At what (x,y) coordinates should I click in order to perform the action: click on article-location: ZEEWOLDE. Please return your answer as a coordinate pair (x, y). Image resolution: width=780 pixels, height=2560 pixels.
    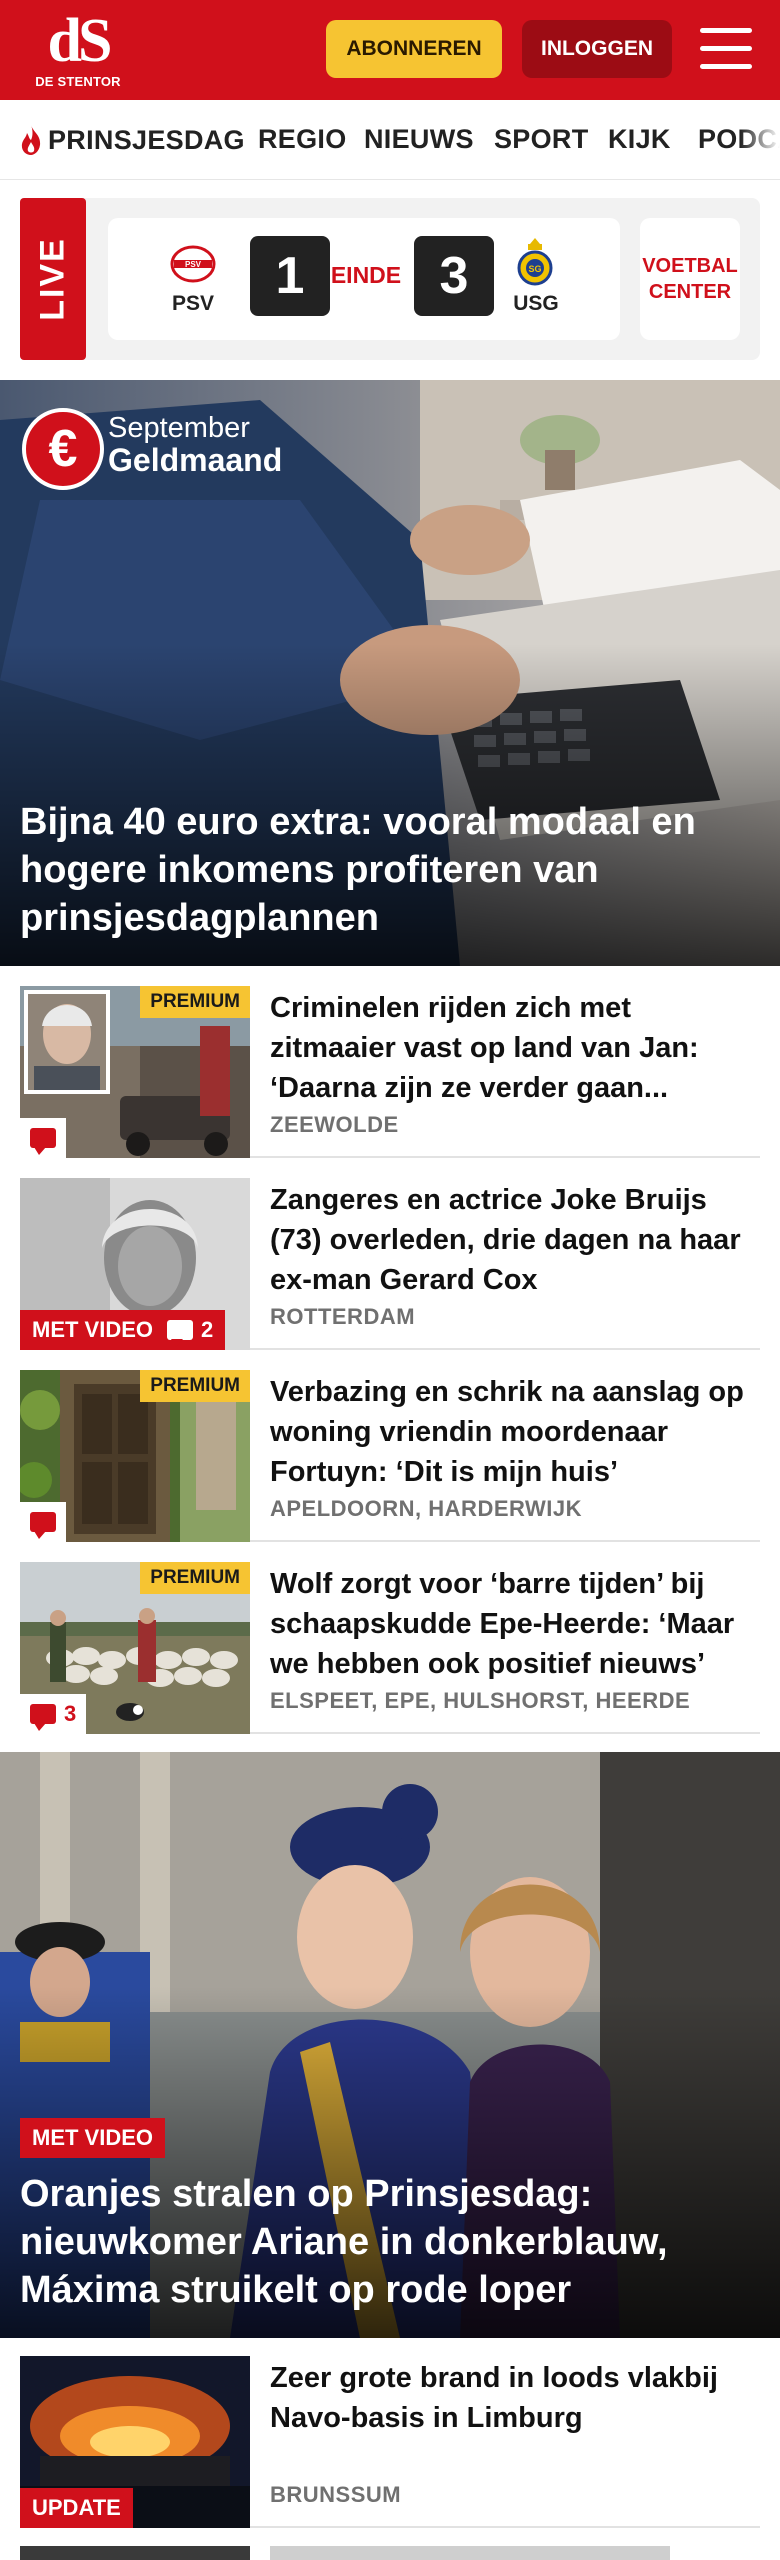
    Looking at the image, I should click on (334, 1124).